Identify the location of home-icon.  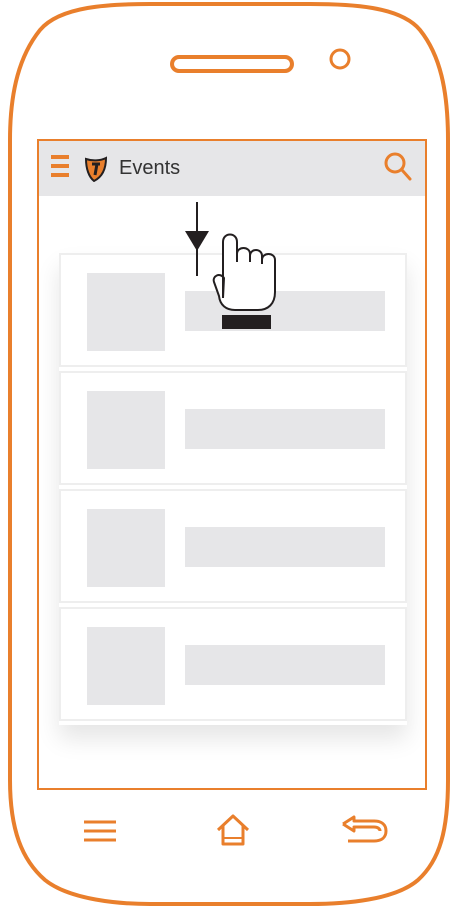
(233, 830).